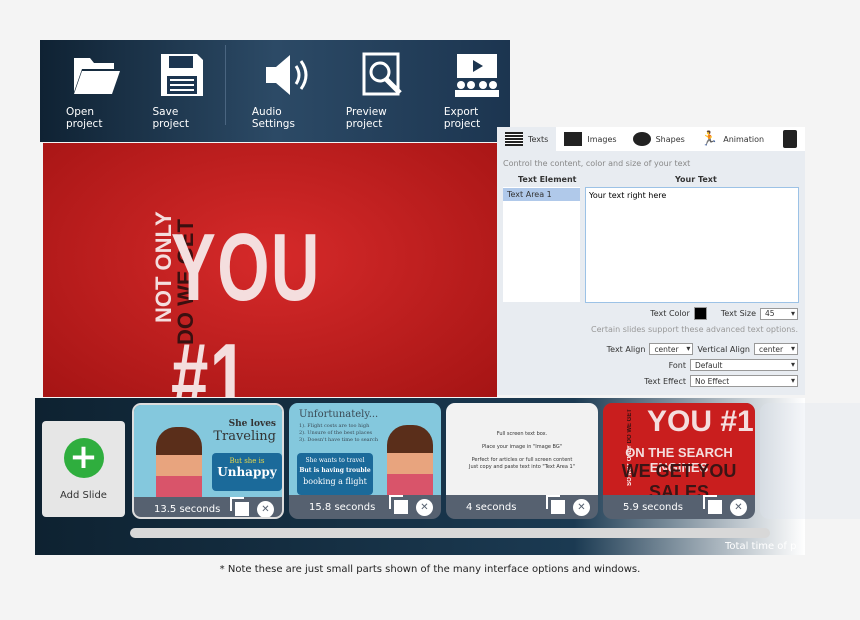 This screenshot has height=620, width=860. I want to click on preview-project-button: Preview project, so click(382, 91).